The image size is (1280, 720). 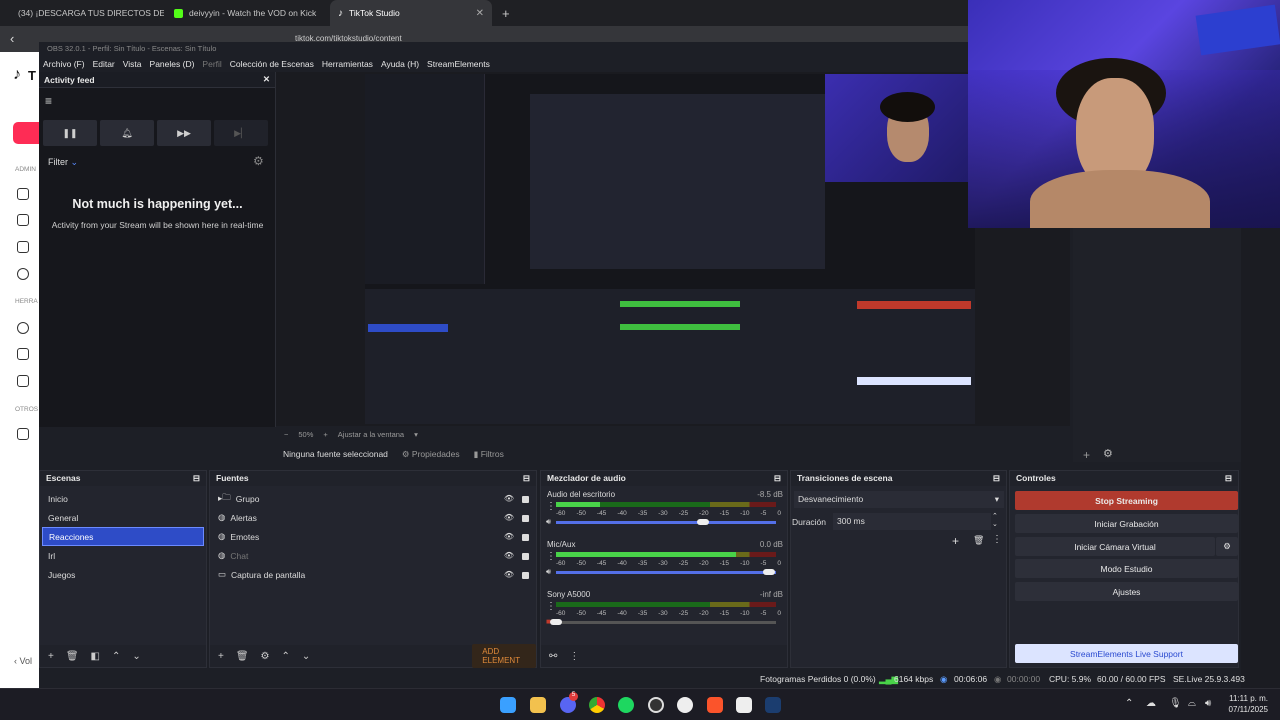 What do you see at coordinates (12, 38) in the screenshot?
I see `back-arrow-icon: ‹` at bounding box center [12, 38].